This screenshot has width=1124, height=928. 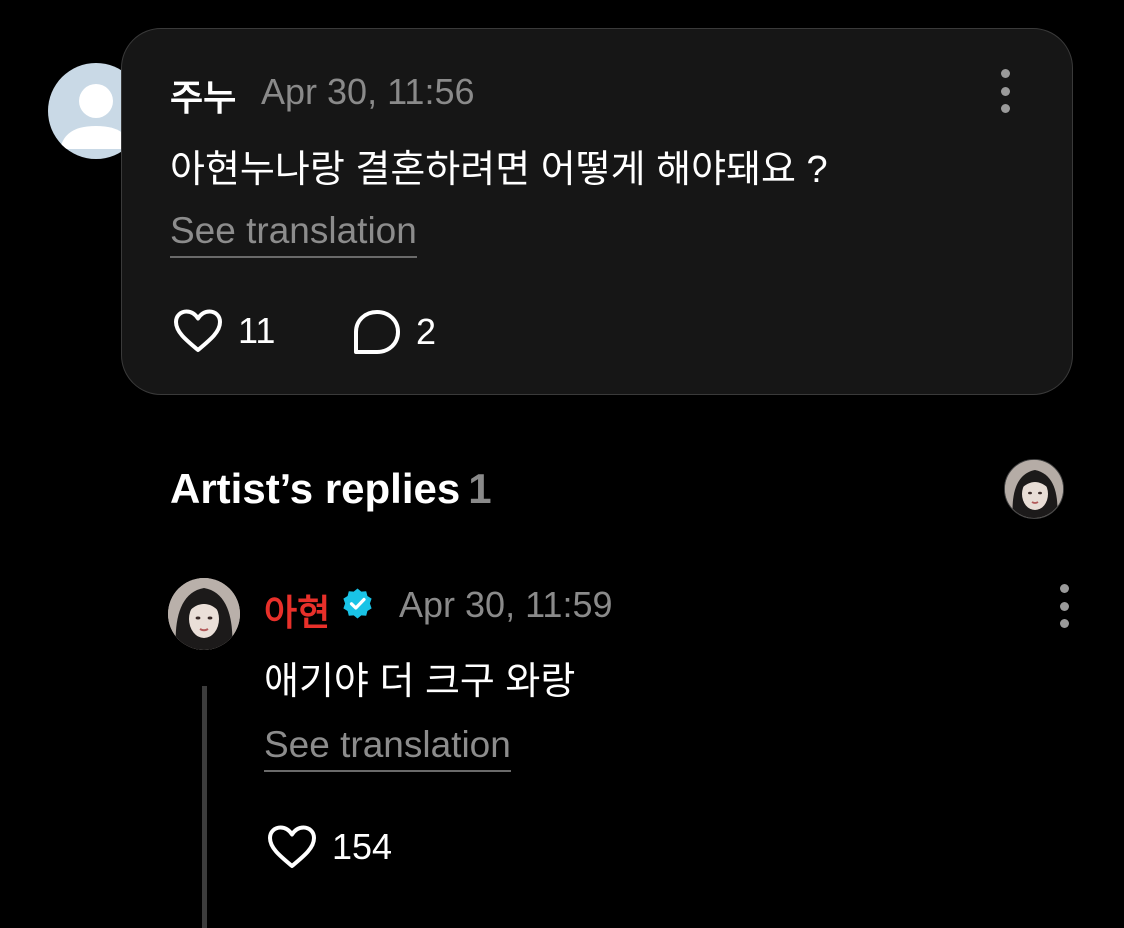 What do you see at coordinates (499, 170) in the screenshot?
I see `comment-text: 아현누나랑 결혼하려면 어떻게 해야돼요 ?` at bounding box center [499, 170].